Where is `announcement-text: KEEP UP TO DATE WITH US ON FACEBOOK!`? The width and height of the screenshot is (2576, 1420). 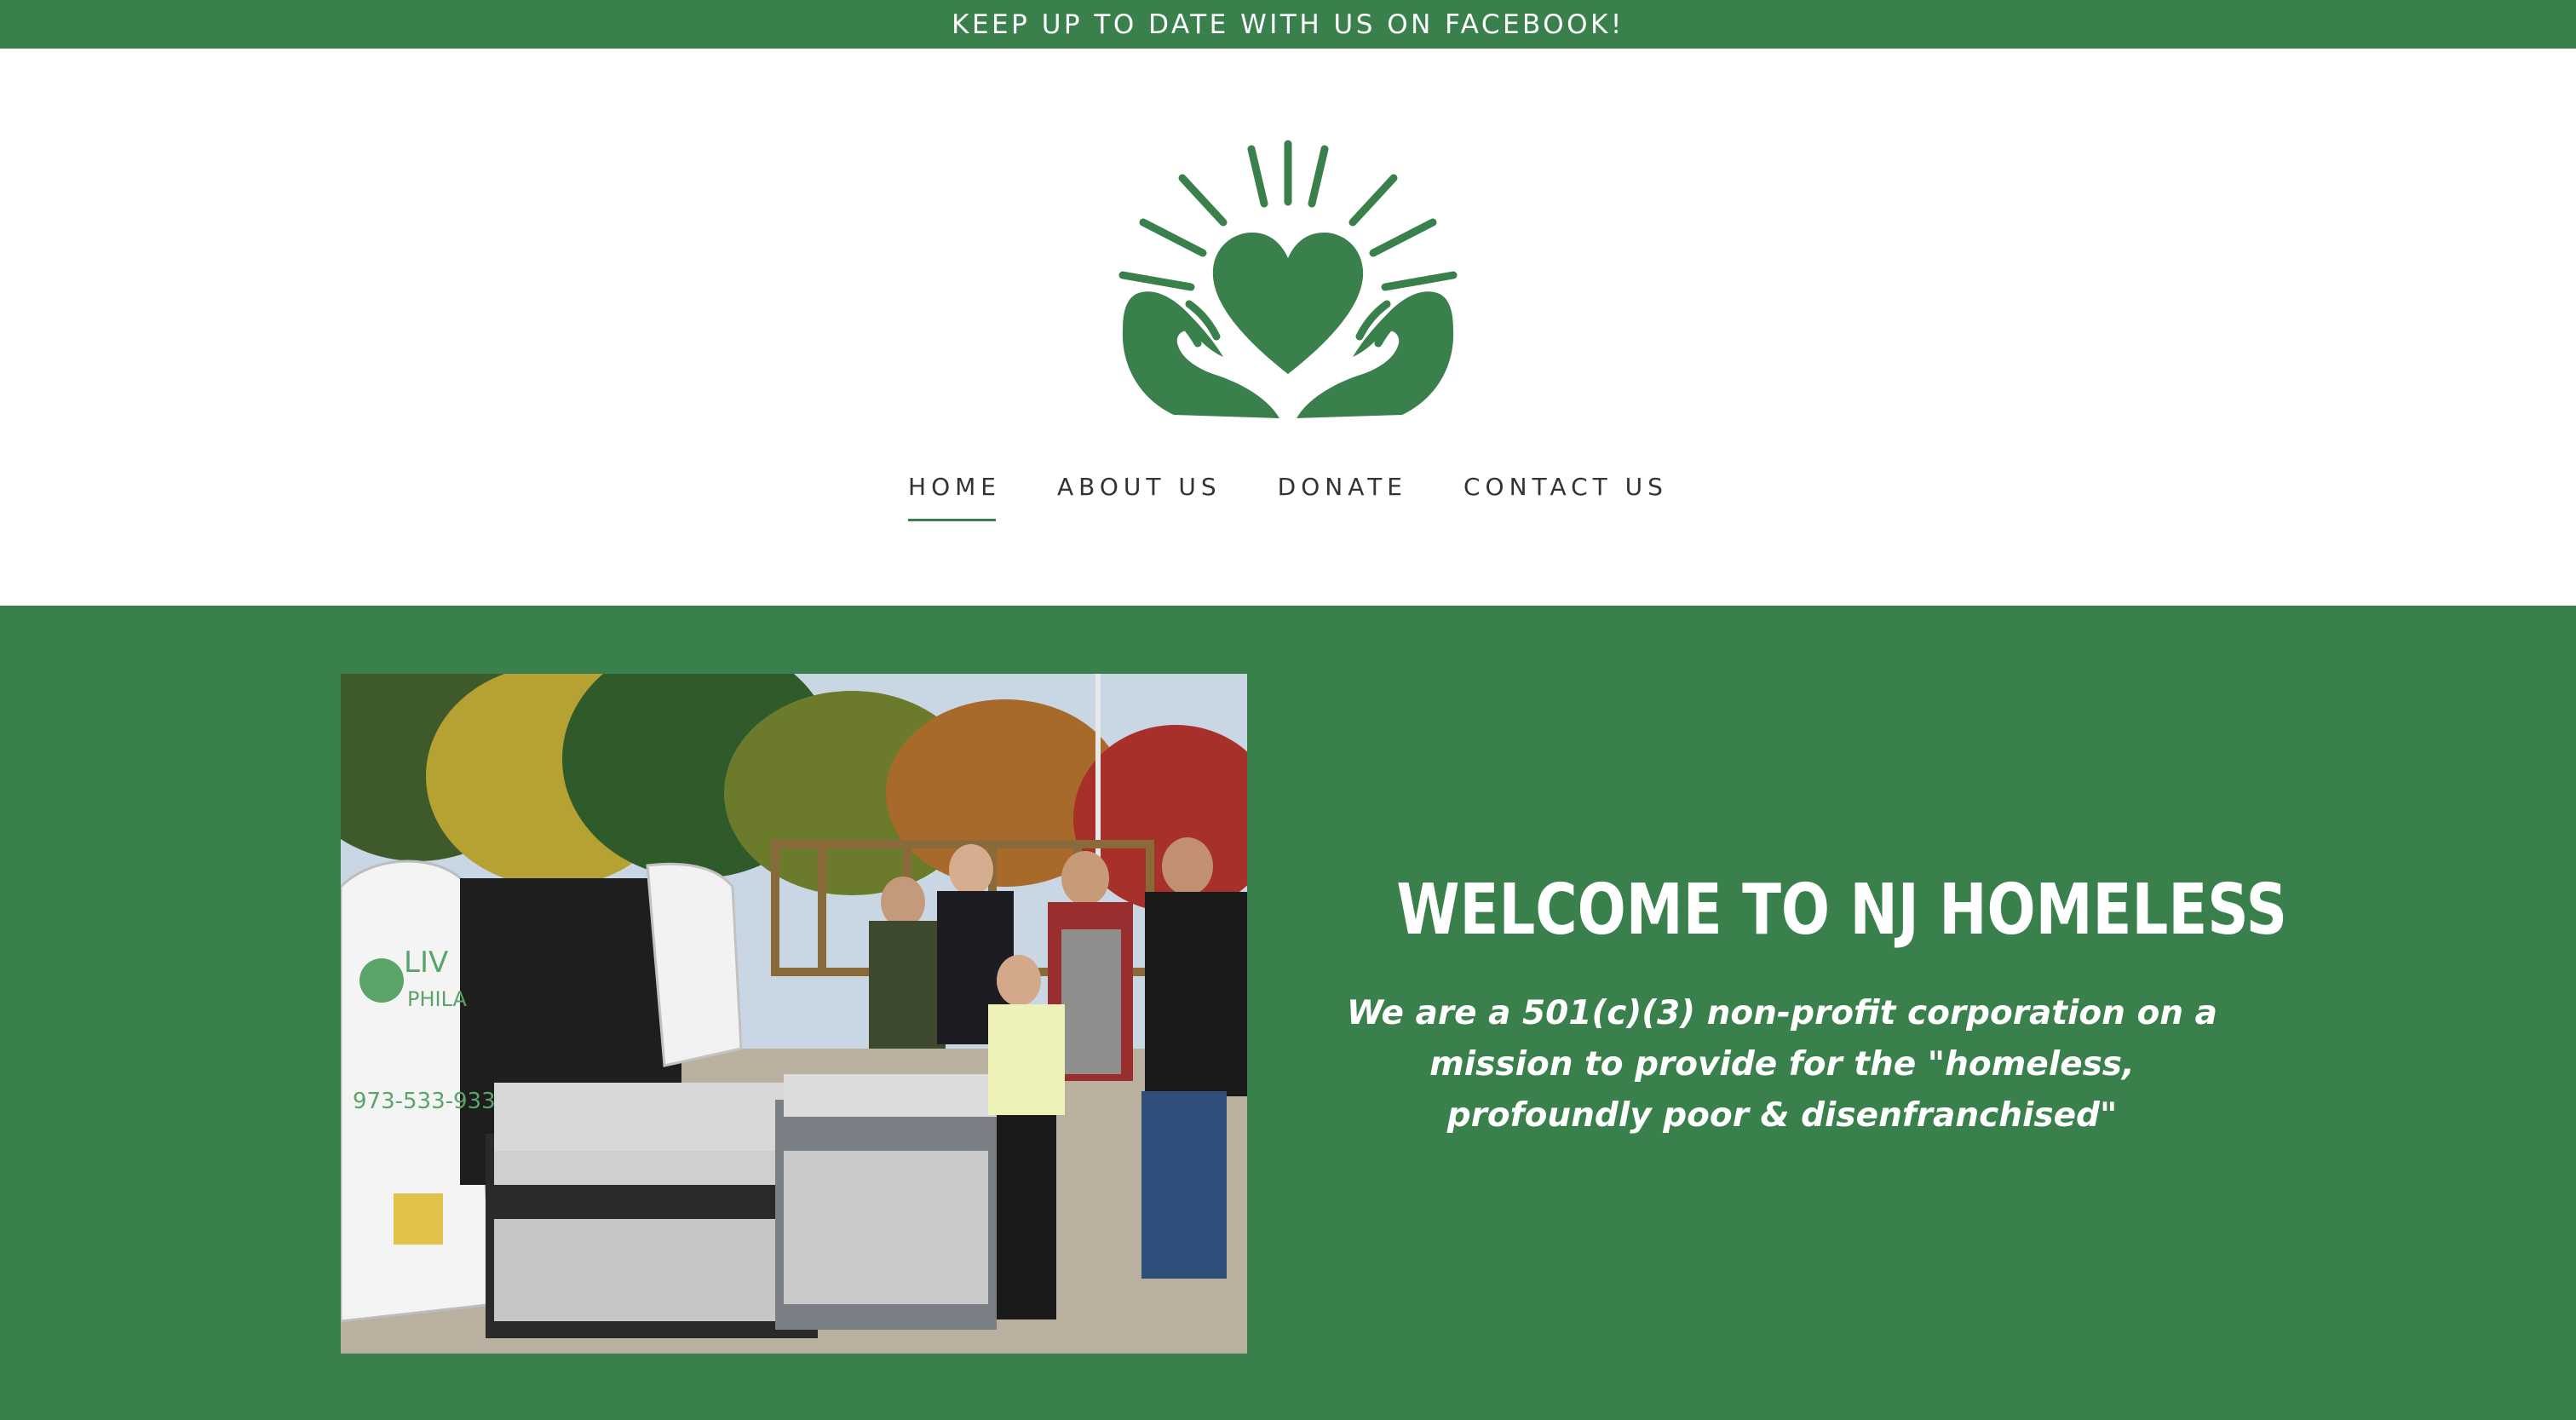 announcement-text: KEEP UP TO DATE WITH US ON FACEBOOK! is located at coordinates (1288, 25).